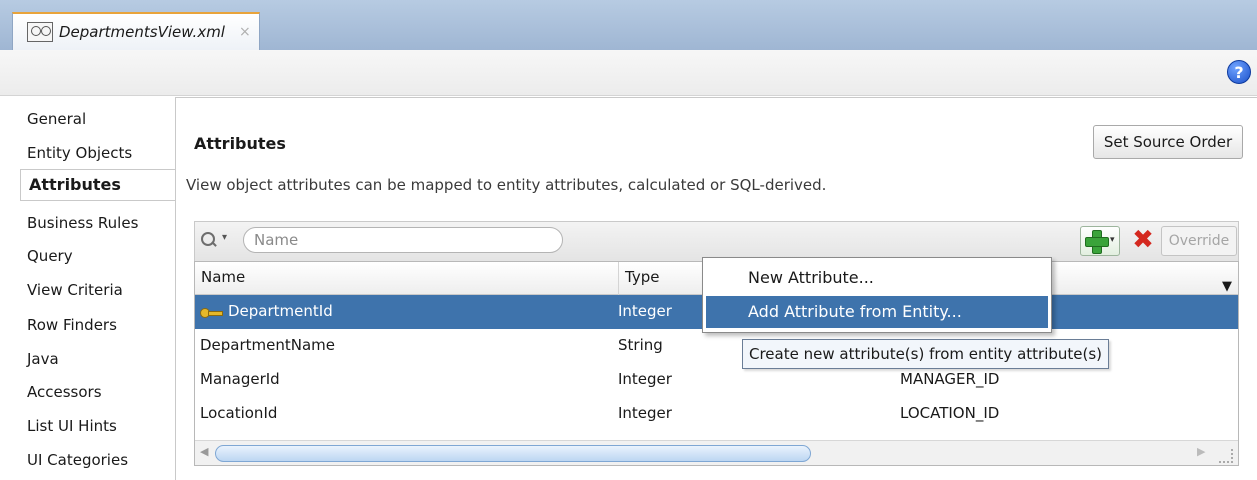 Image resolution: width=1257 pixels, height=480 pixels. What do you see at coordinates (43, 359) in the screenshot?
I see `nav-item-java: Java` at bounding box center [43, 359].